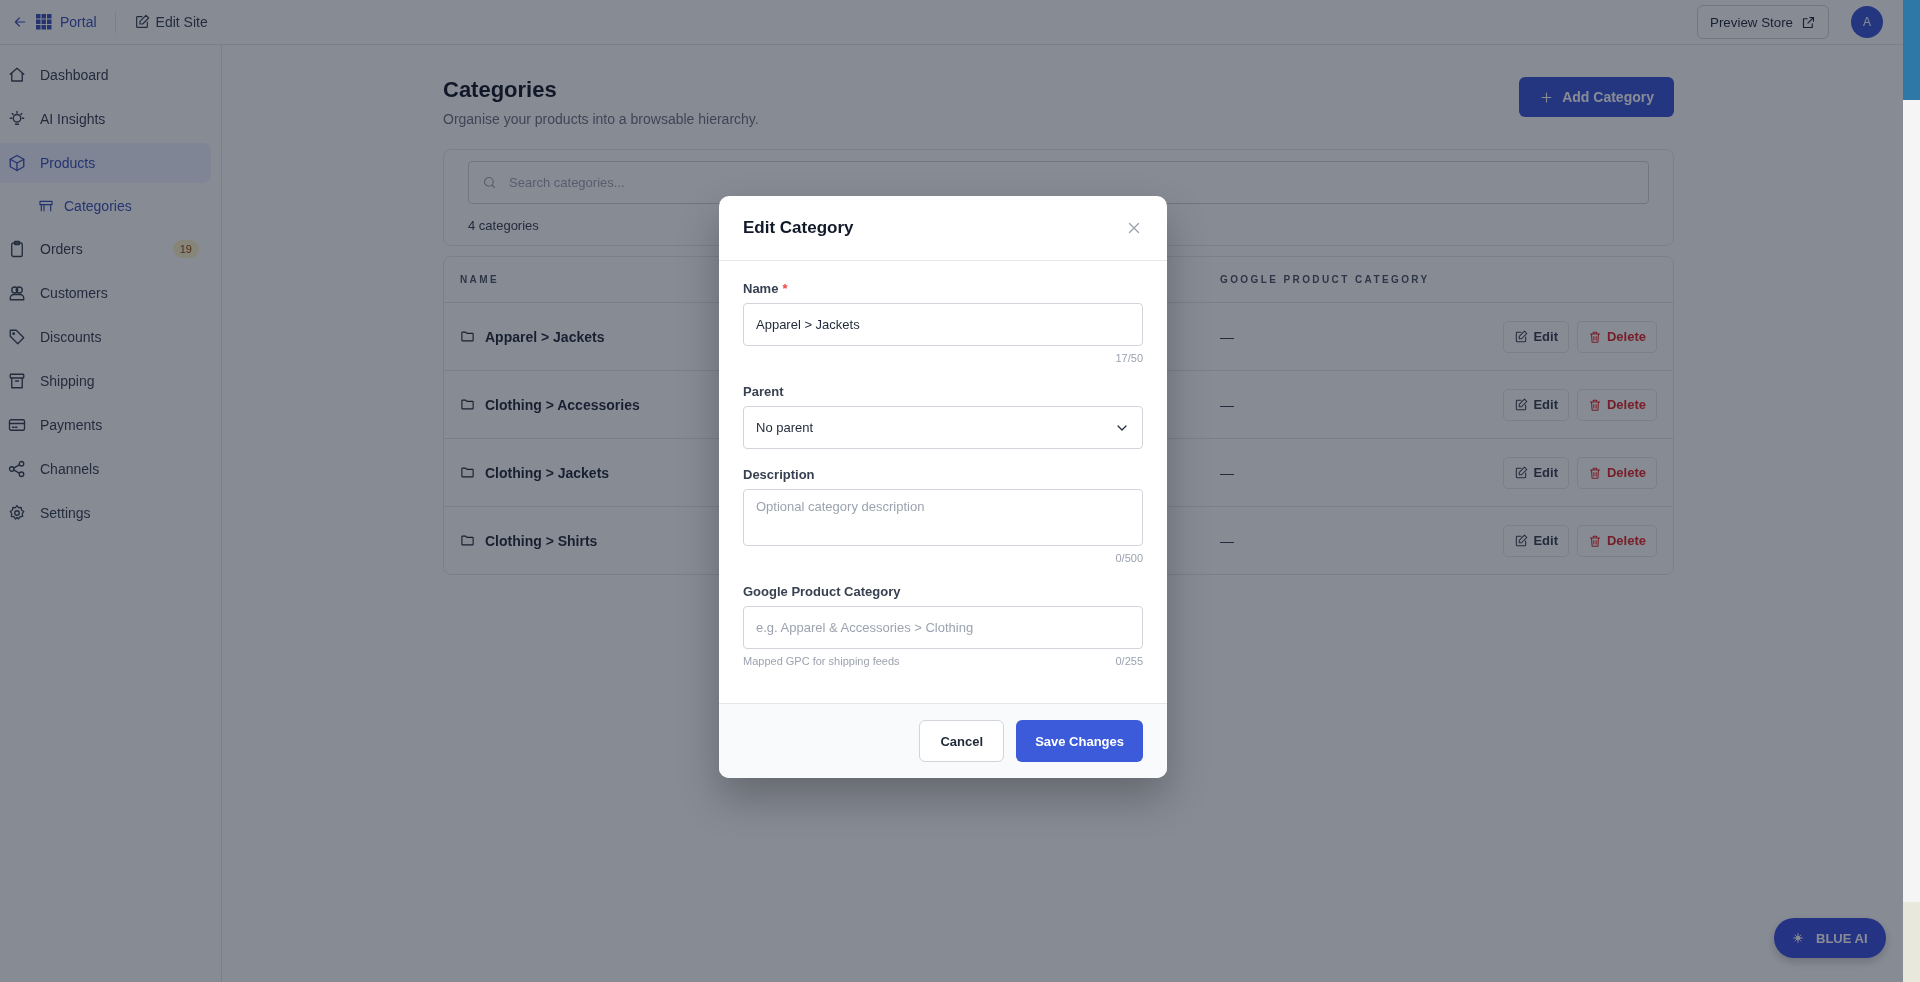 The height and width of the screenshot is (982, 1920). I want to click on tag-icon, so click(17, 337).